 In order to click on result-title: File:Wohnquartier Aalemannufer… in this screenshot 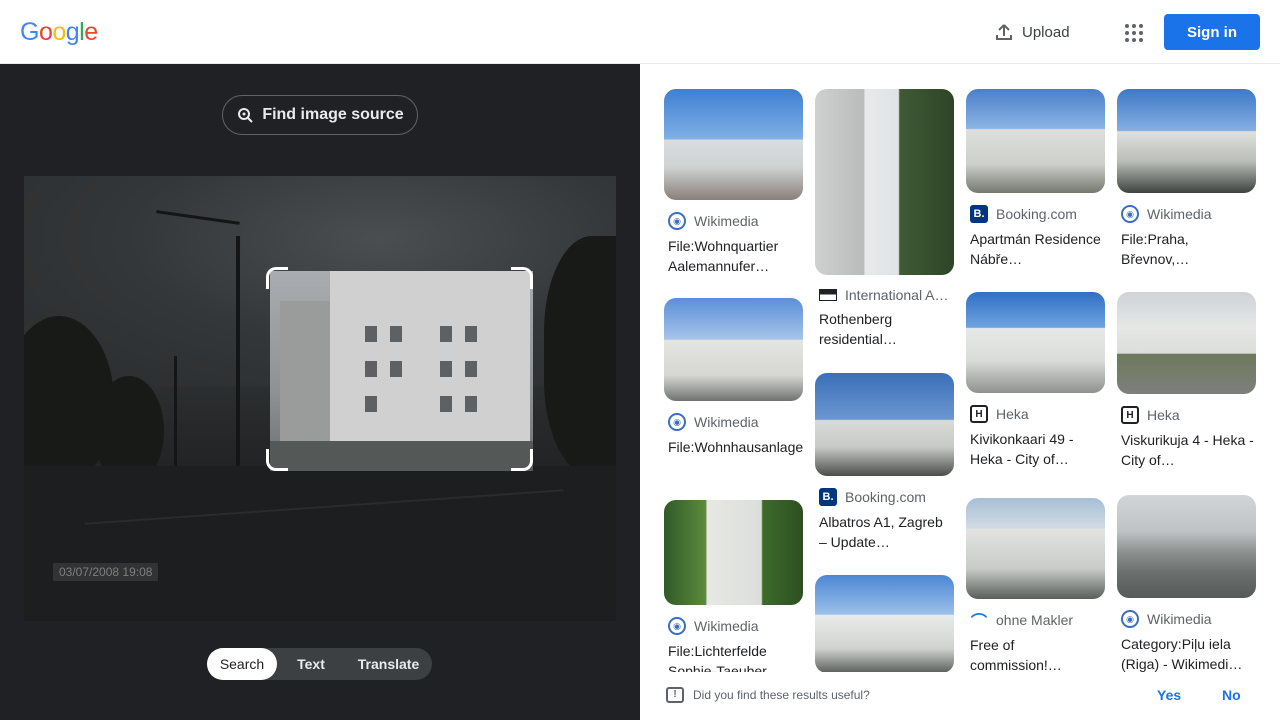, I will do `click(733, 256)`.